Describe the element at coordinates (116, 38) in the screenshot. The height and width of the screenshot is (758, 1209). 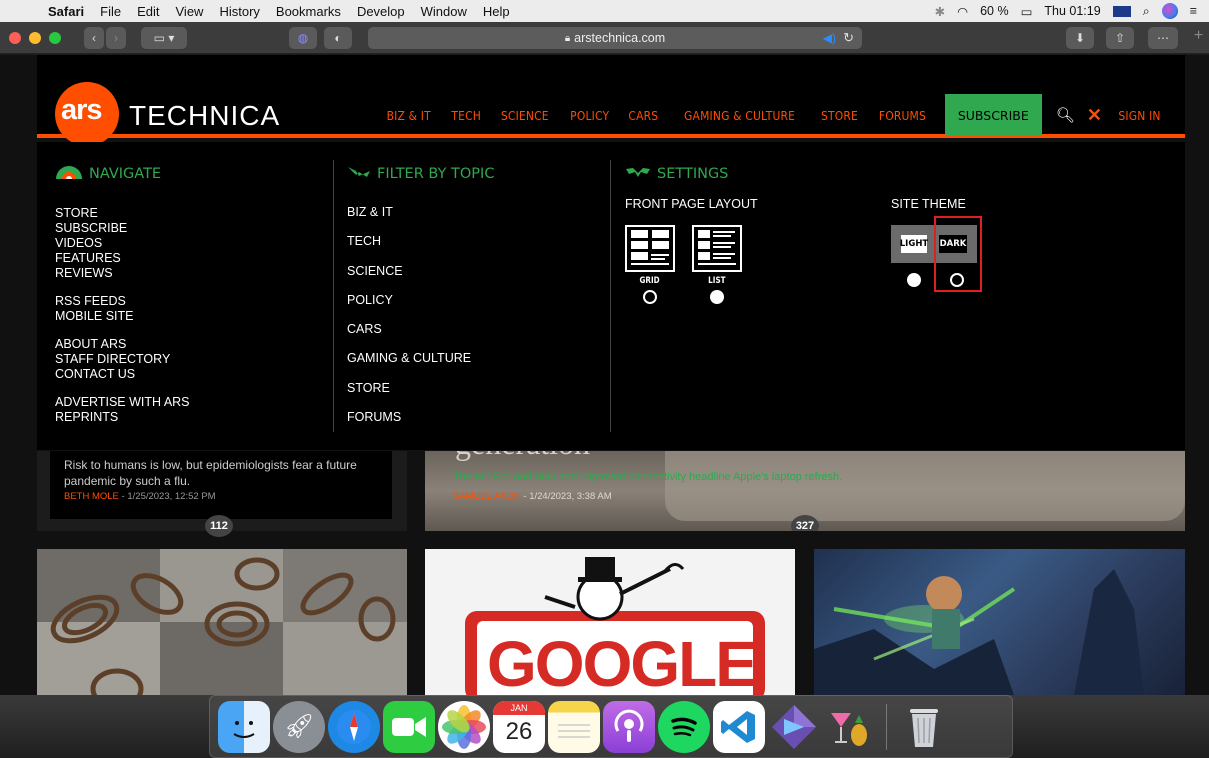
I see `forward-button: ›` at that location.